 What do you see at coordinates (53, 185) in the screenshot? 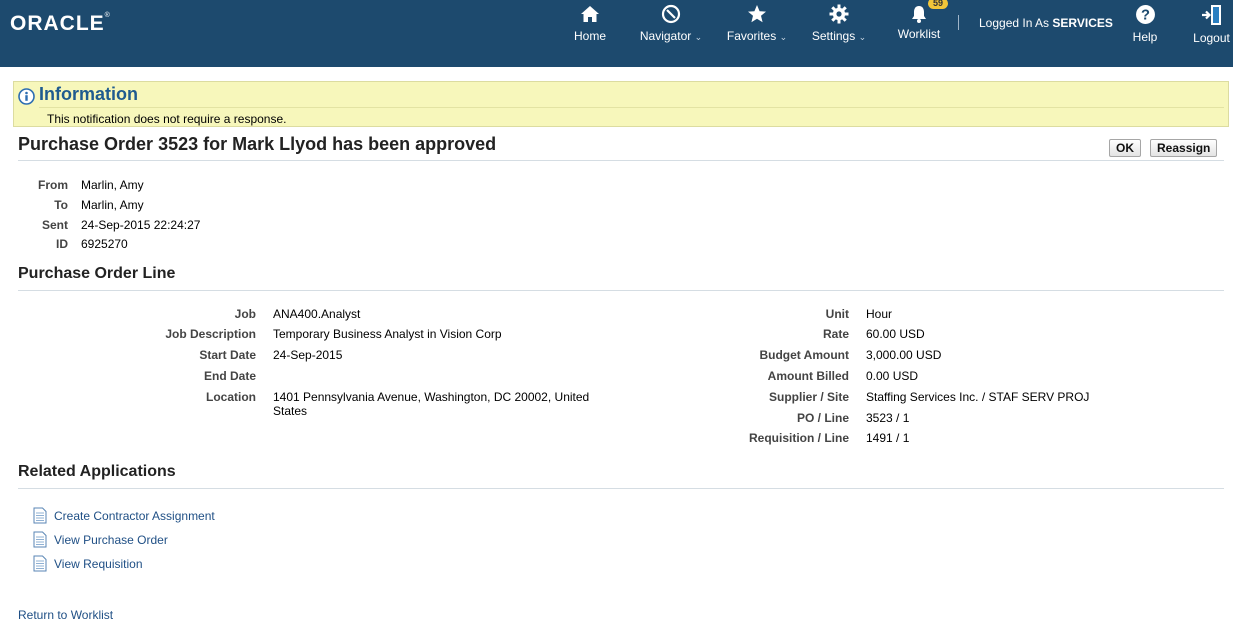
I see `from-label: From` at bounding box center [53, 185].